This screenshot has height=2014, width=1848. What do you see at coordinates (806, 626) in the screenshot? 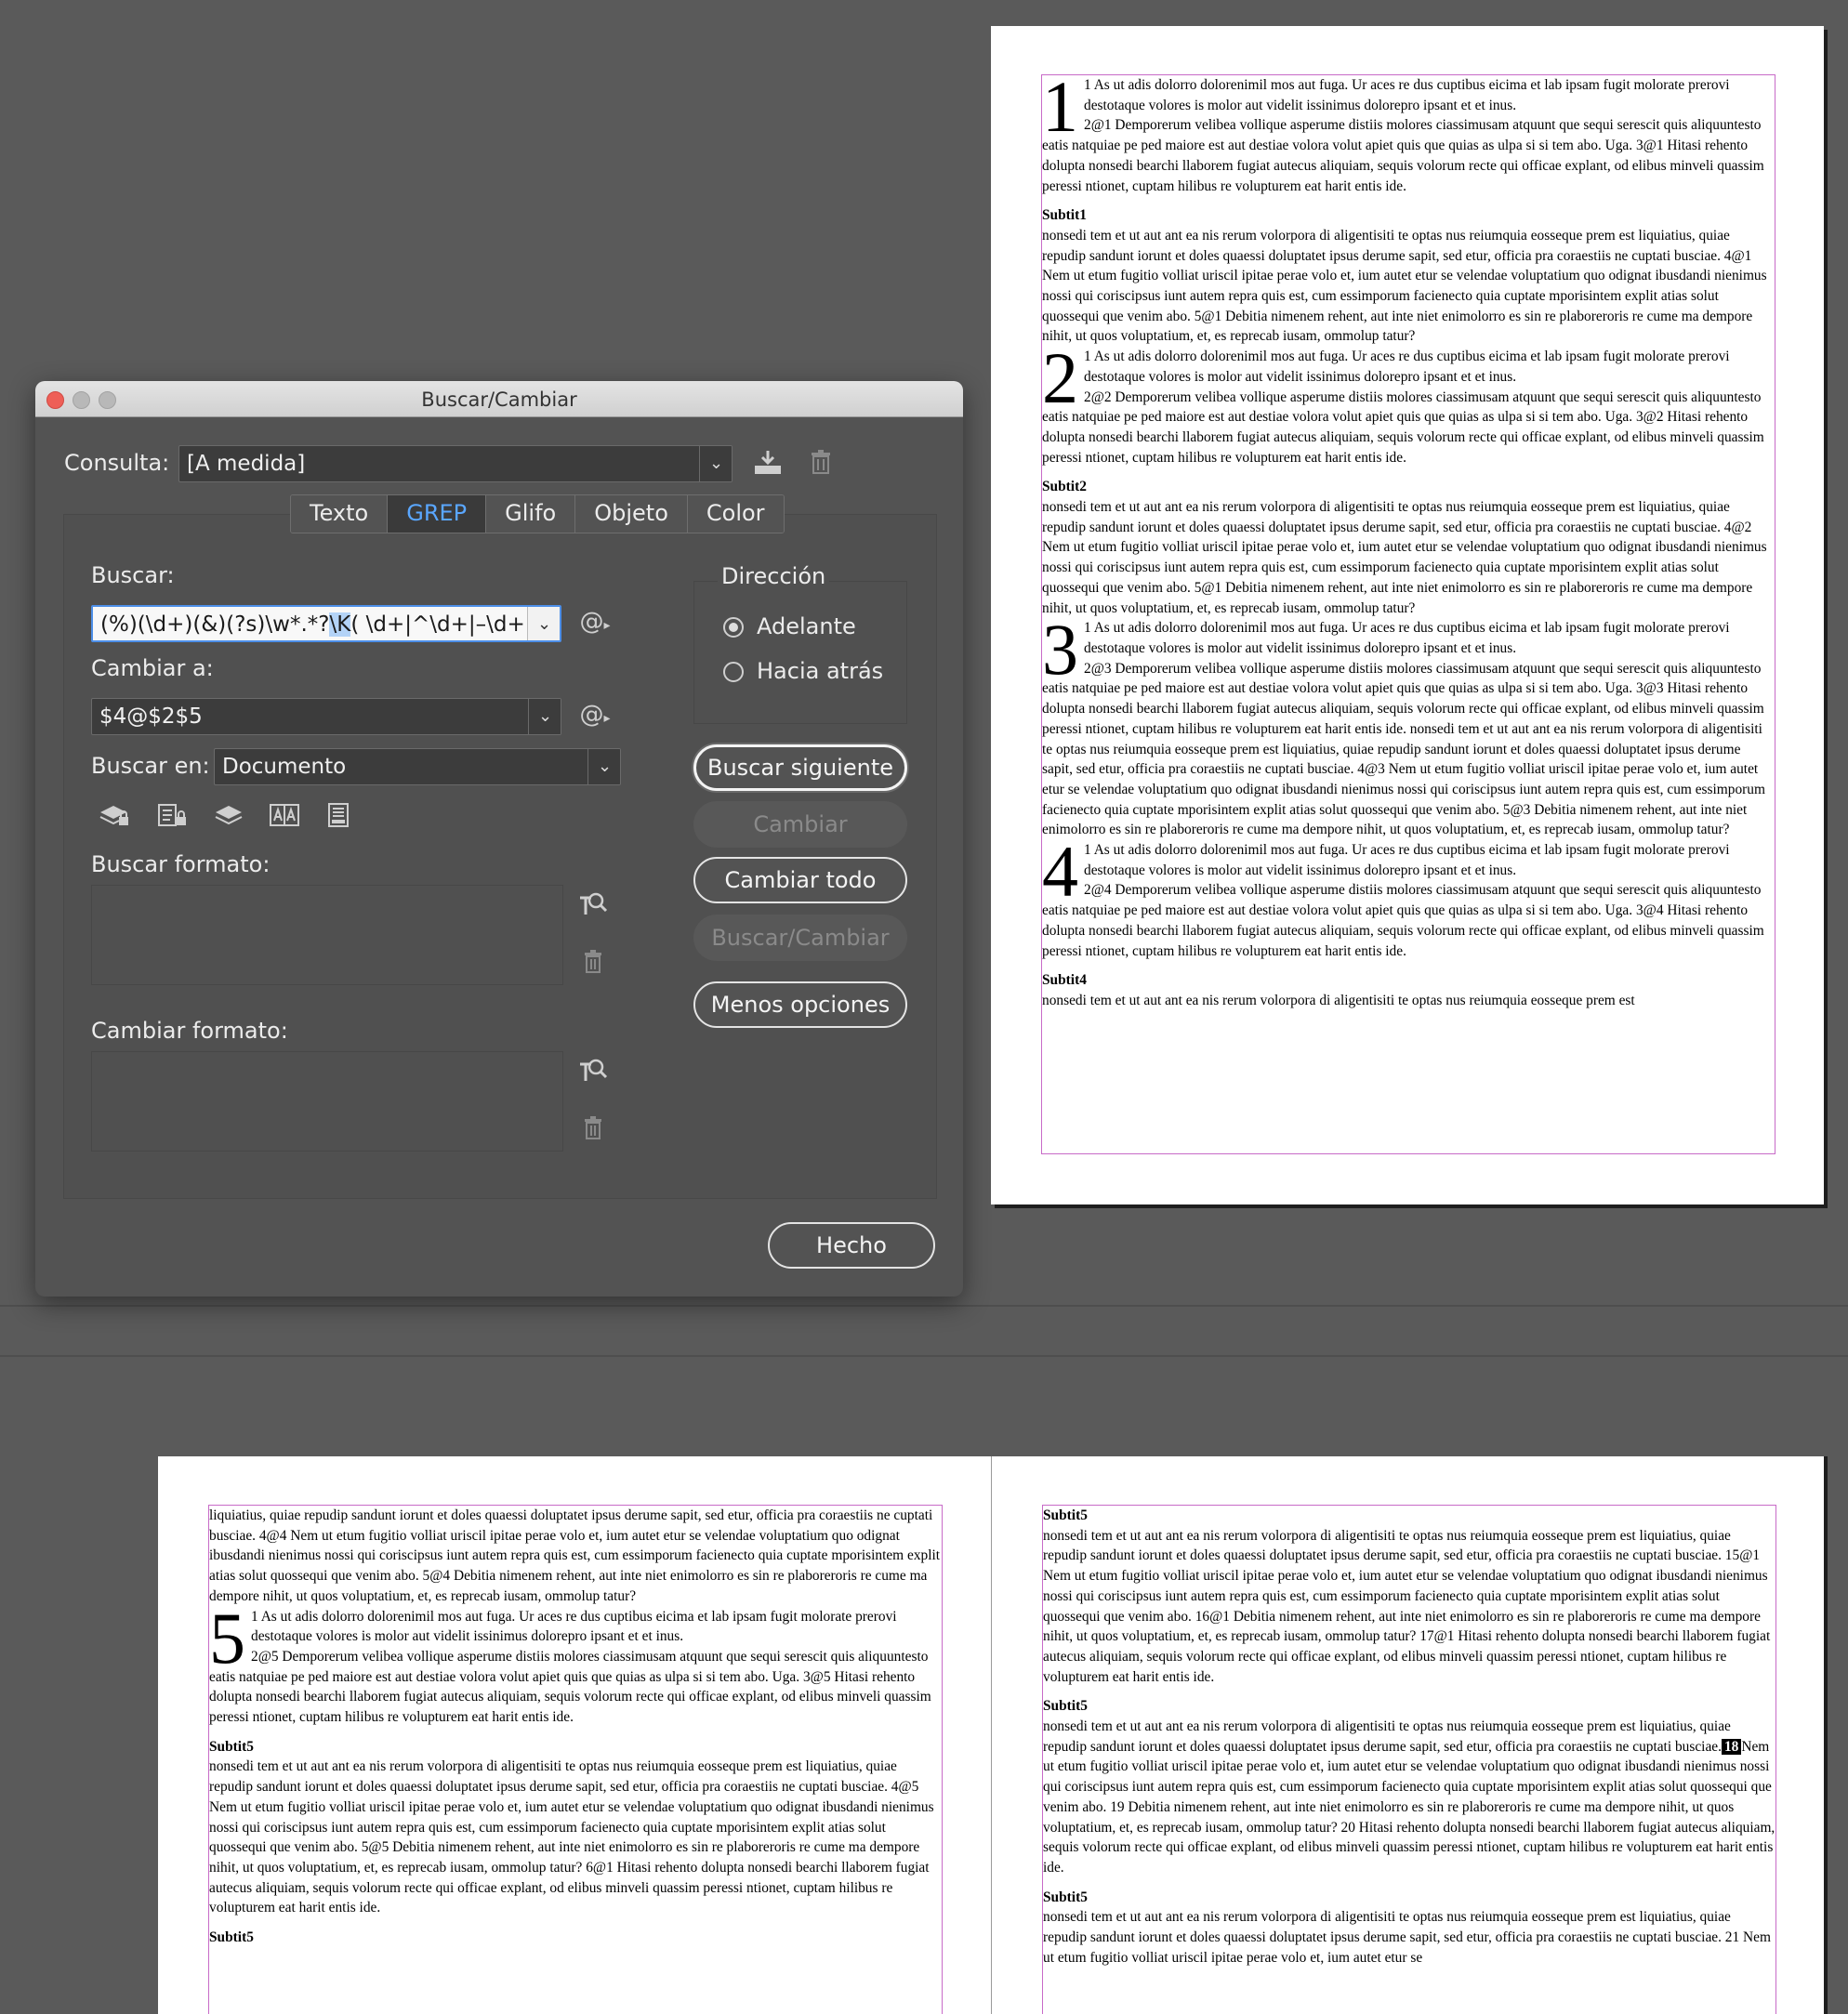
I see `forward-label: Adelante` at bounding box center [806, 626].